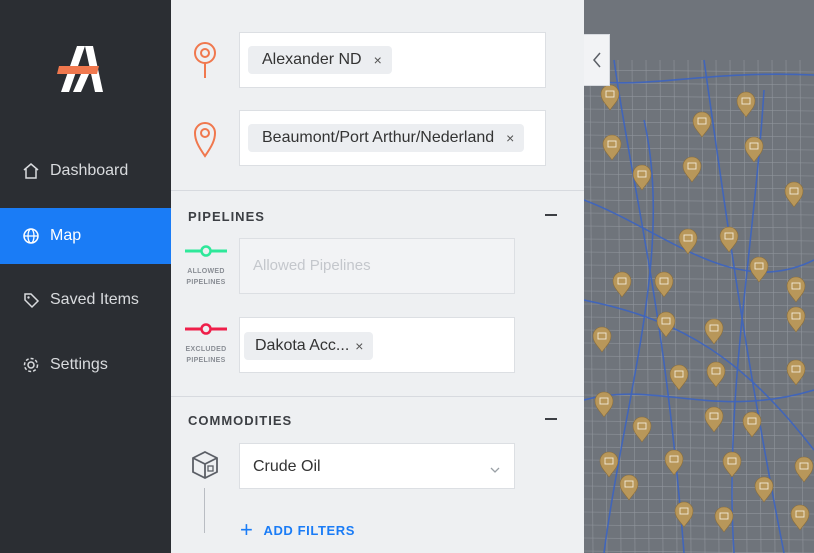 This screenshot has width=814, height=553. What do you see at coordinates (94, 299) in the screenshot?
I see `nav-saved-items-label: Saved Items` at bounding box center [94, 299].